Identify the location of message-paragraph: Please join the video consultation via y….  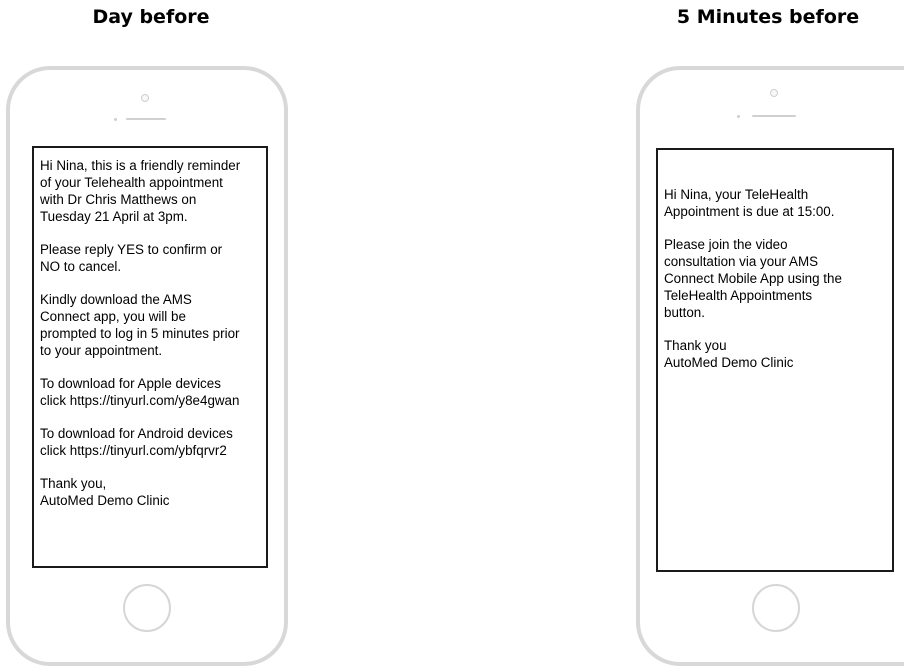
(753, 278).